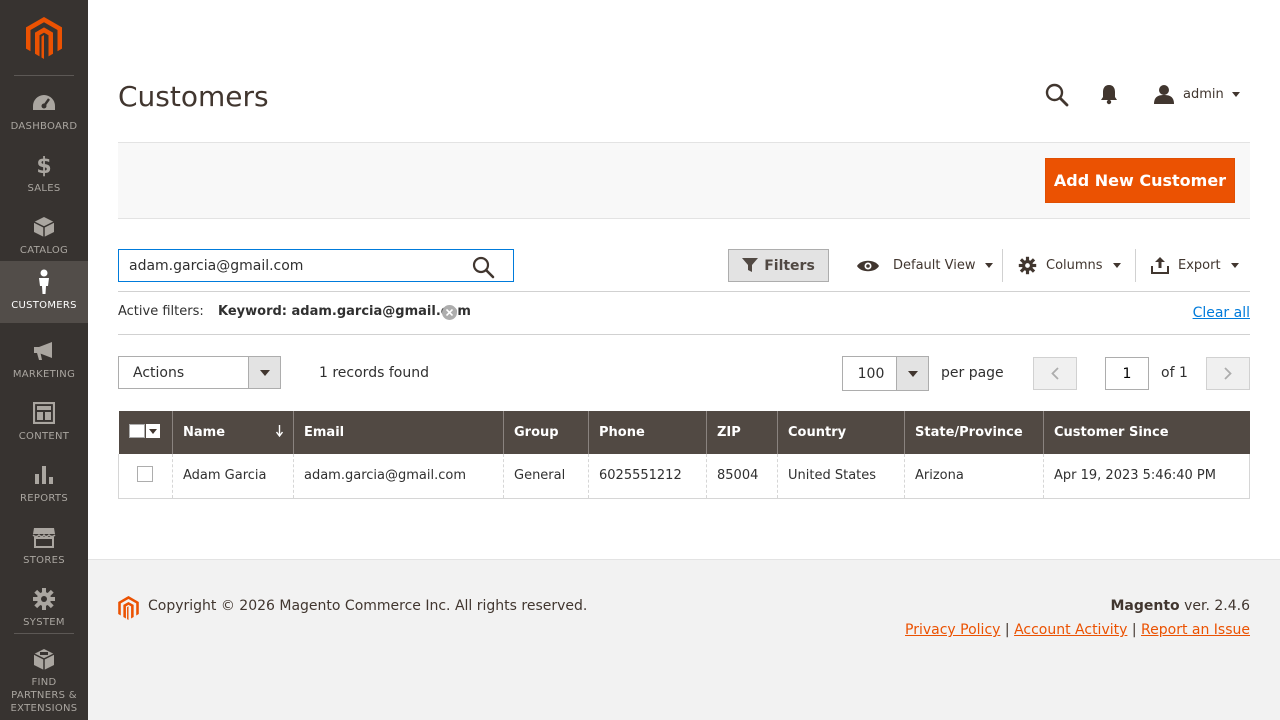  What do you see at coordinates (1199, 265) in the screenshot?
I see `export-label: Export` at bounding box center [1199, 265].